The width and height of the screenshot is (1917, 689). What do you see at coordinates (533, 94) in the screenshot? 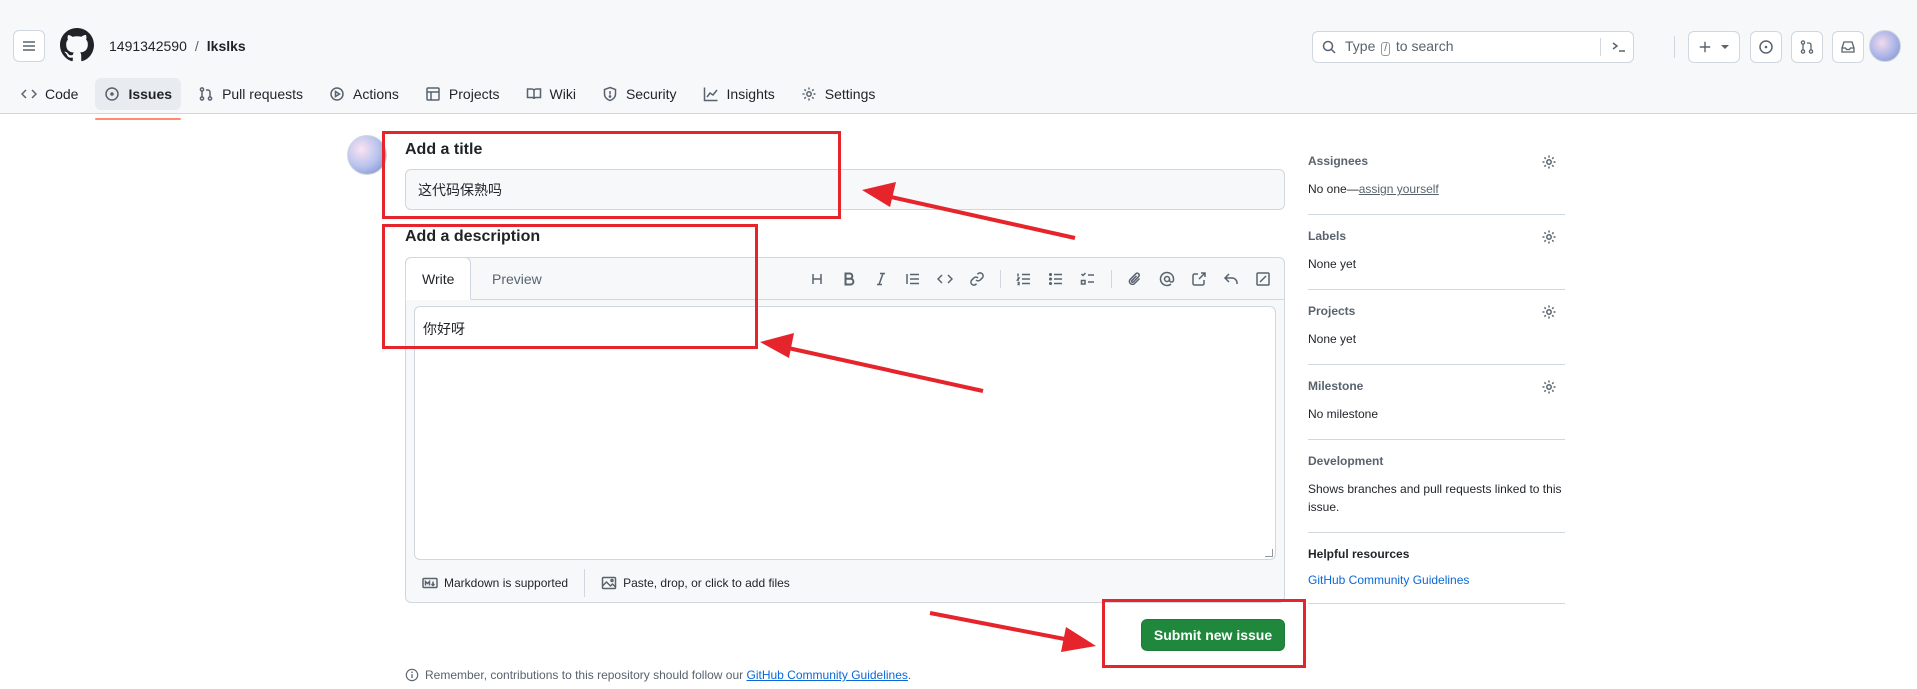
I see `book-icon` at bounding box center [533, 94].